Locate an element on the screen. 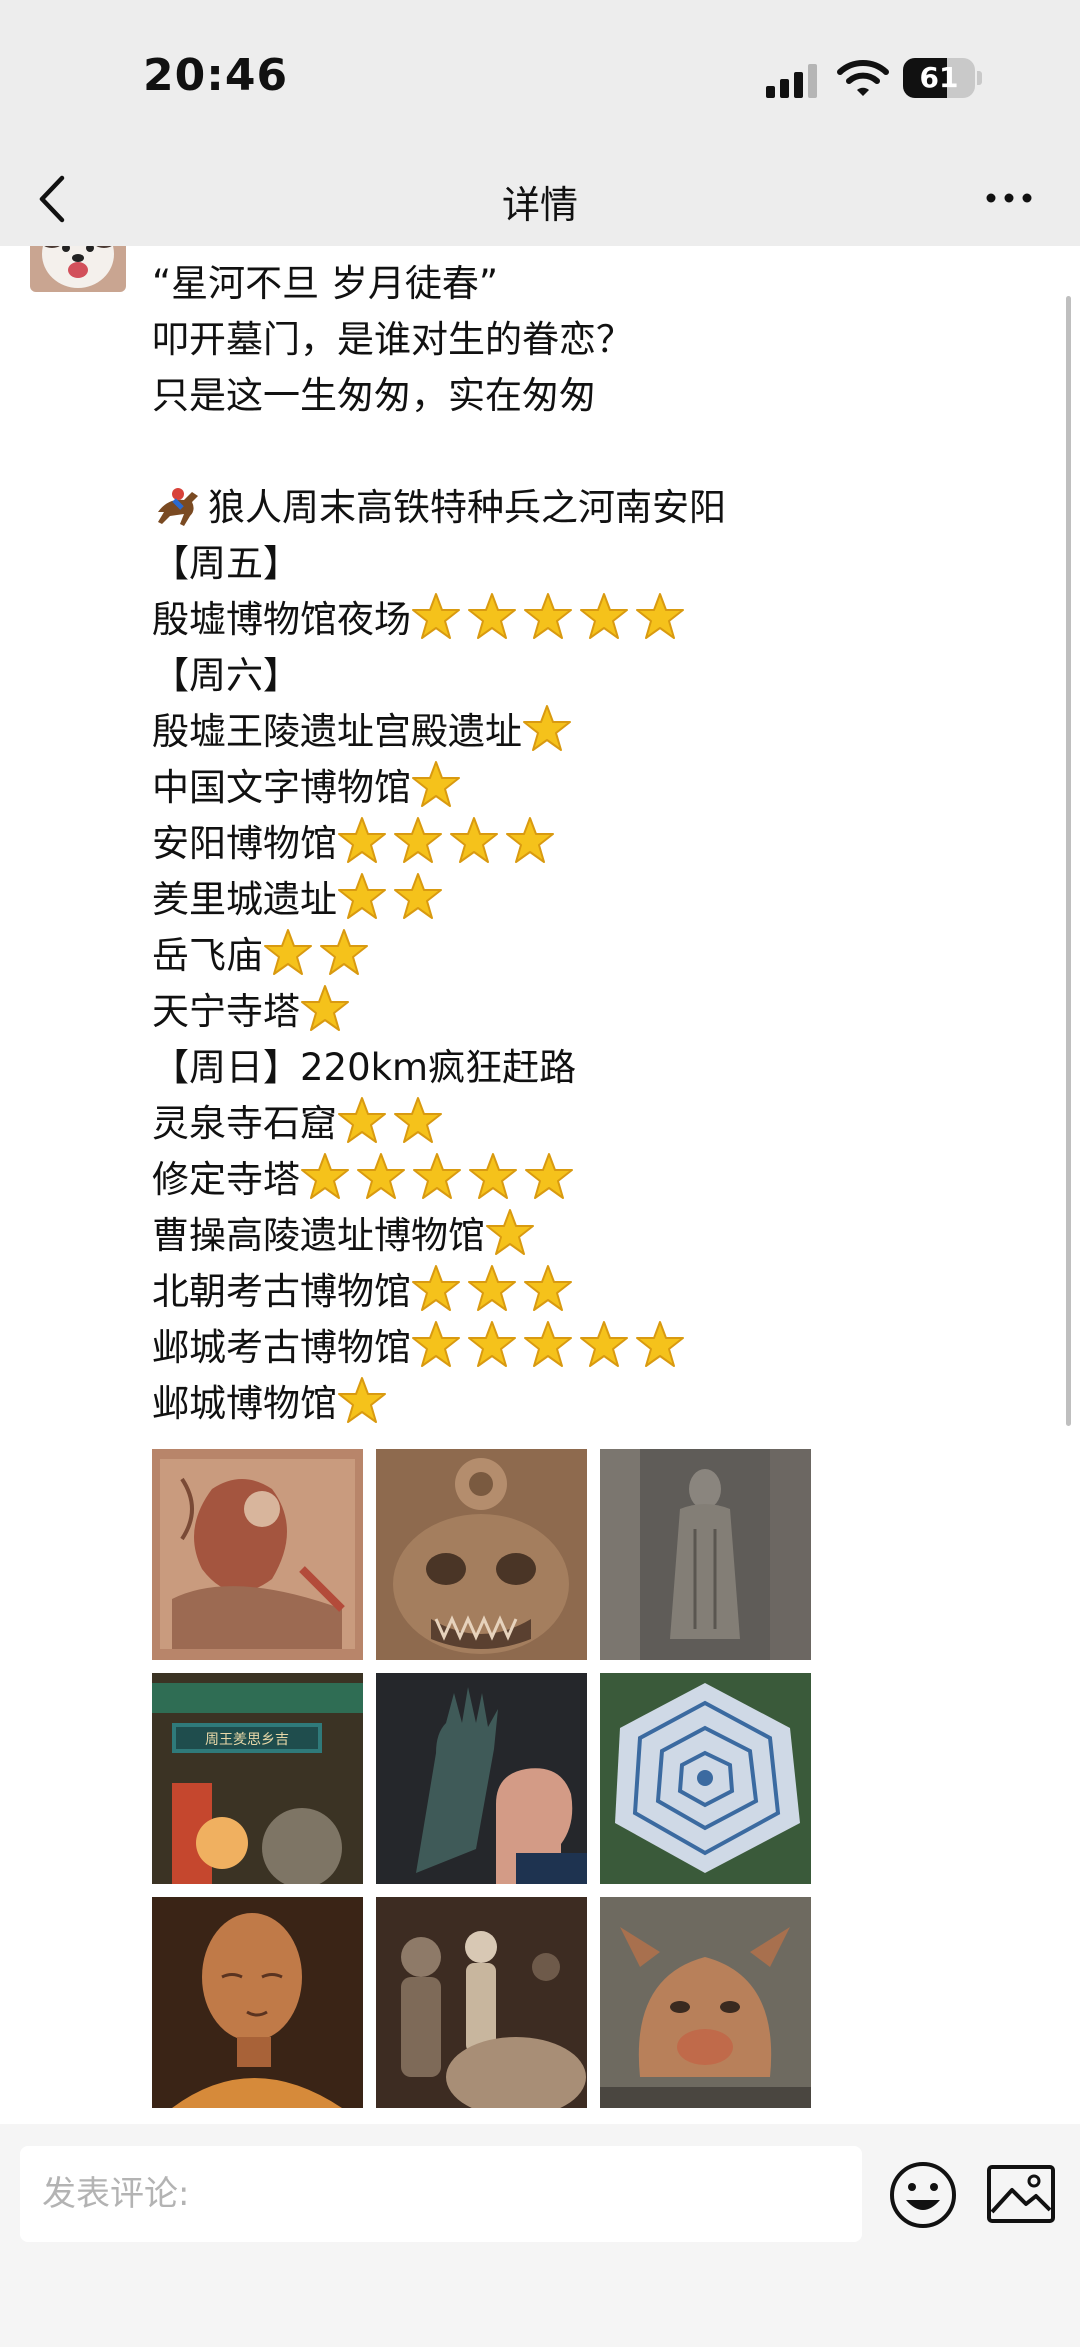 This screenshot has height=2347, width=1080. post-line: 只是这一生匆匆，实在匆匆 is located at coordinates (592, 396).